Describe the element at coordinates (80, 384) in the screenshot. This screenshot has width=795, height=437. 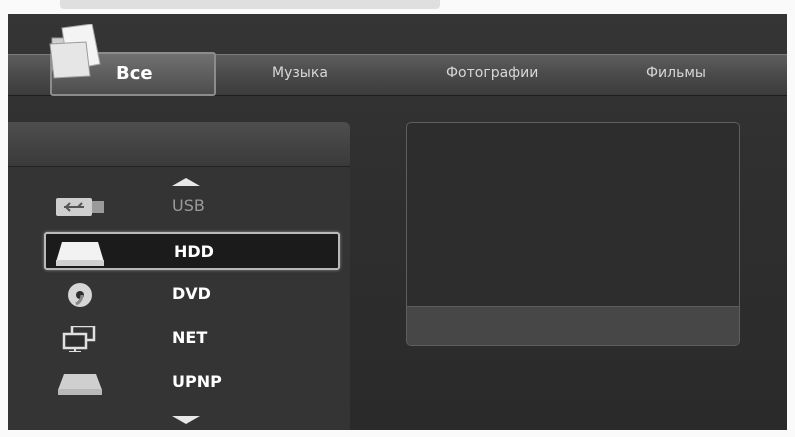
I see `upnp-icon` at that location.